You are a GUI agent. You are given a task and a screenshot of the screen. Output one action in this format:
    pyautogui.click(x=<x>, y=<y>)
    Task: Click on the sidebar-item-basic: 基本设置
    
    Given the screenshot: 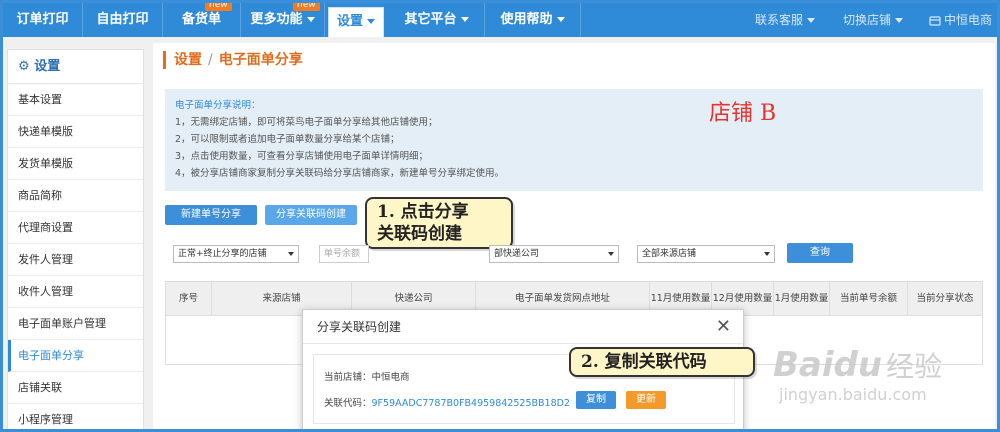 What is the action you would take?
    pyautogui.click(x=75, y=100)
    